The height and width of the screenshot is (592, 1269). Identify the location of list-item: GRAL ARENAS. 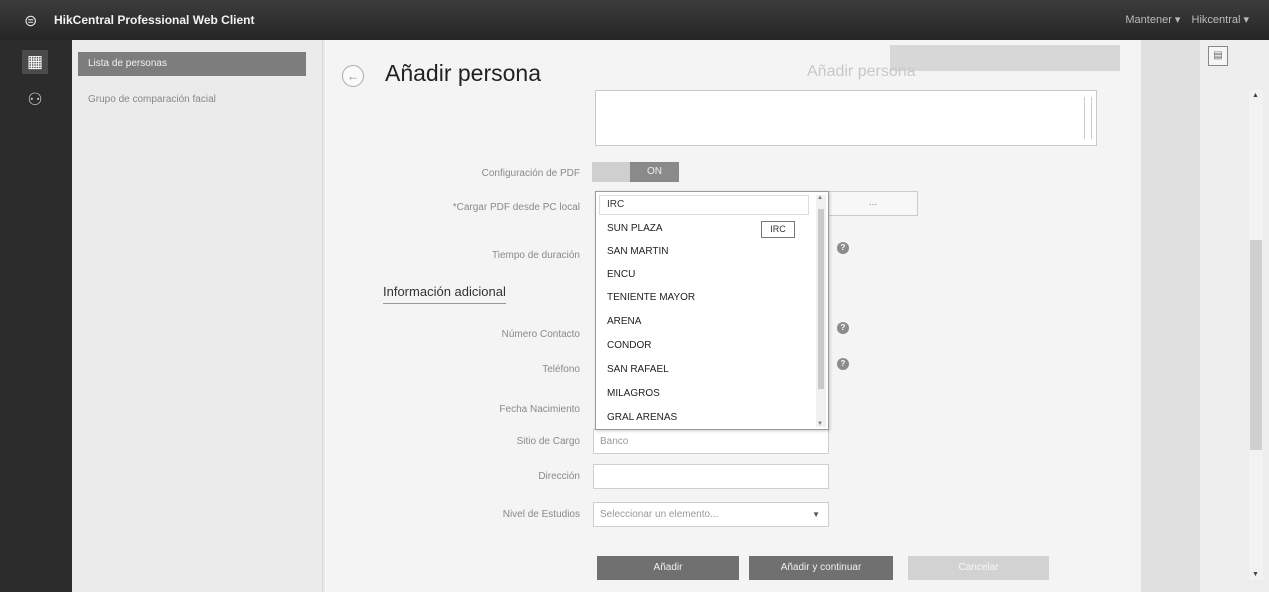
(707, 417).